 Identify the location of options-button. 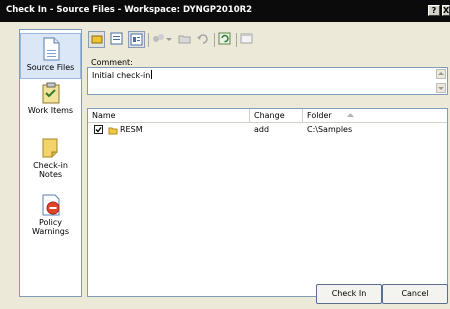
(247, 39).